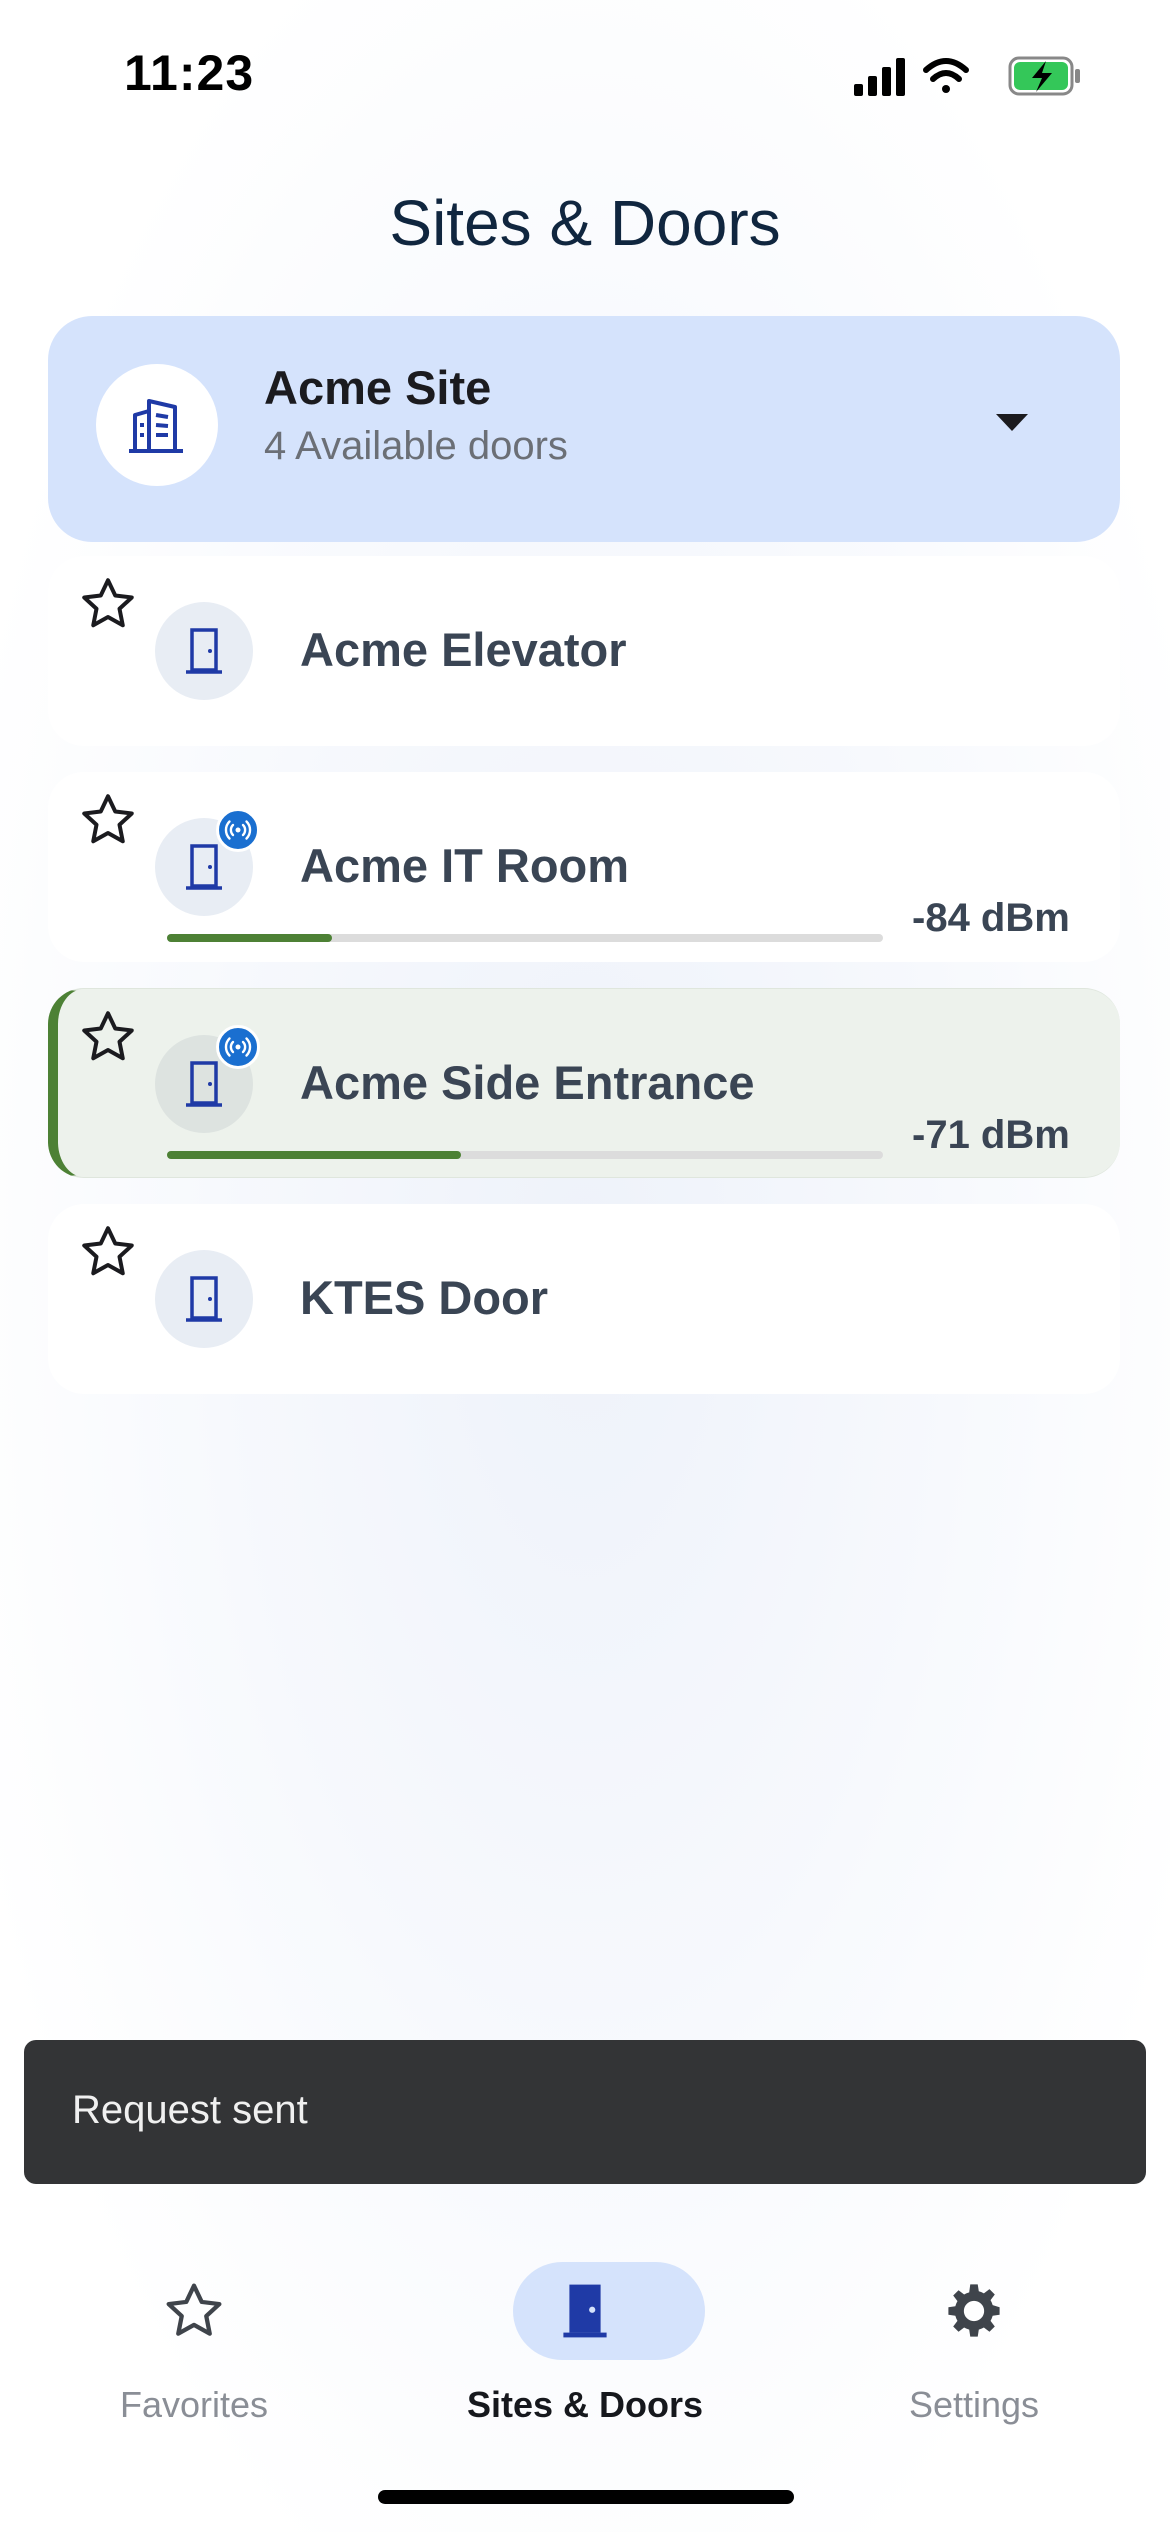 This screenshot has height=2532, width=1170. I want to click on site-door-count: 4 Available doors, so click(416, 446).